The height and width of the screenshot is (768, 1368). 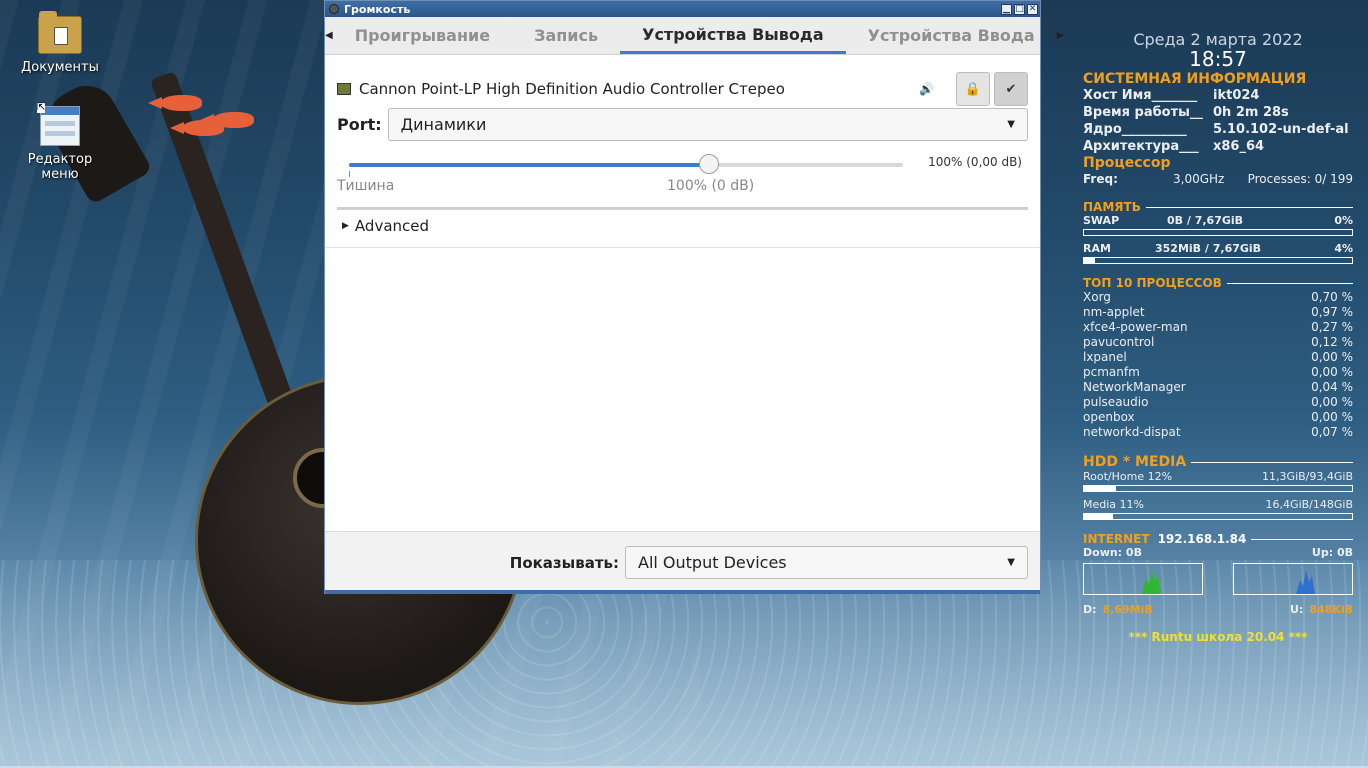 I want to click on swap-row: SWAP 0B / 7,67GiB 0%, so click(x=1218, y=220).